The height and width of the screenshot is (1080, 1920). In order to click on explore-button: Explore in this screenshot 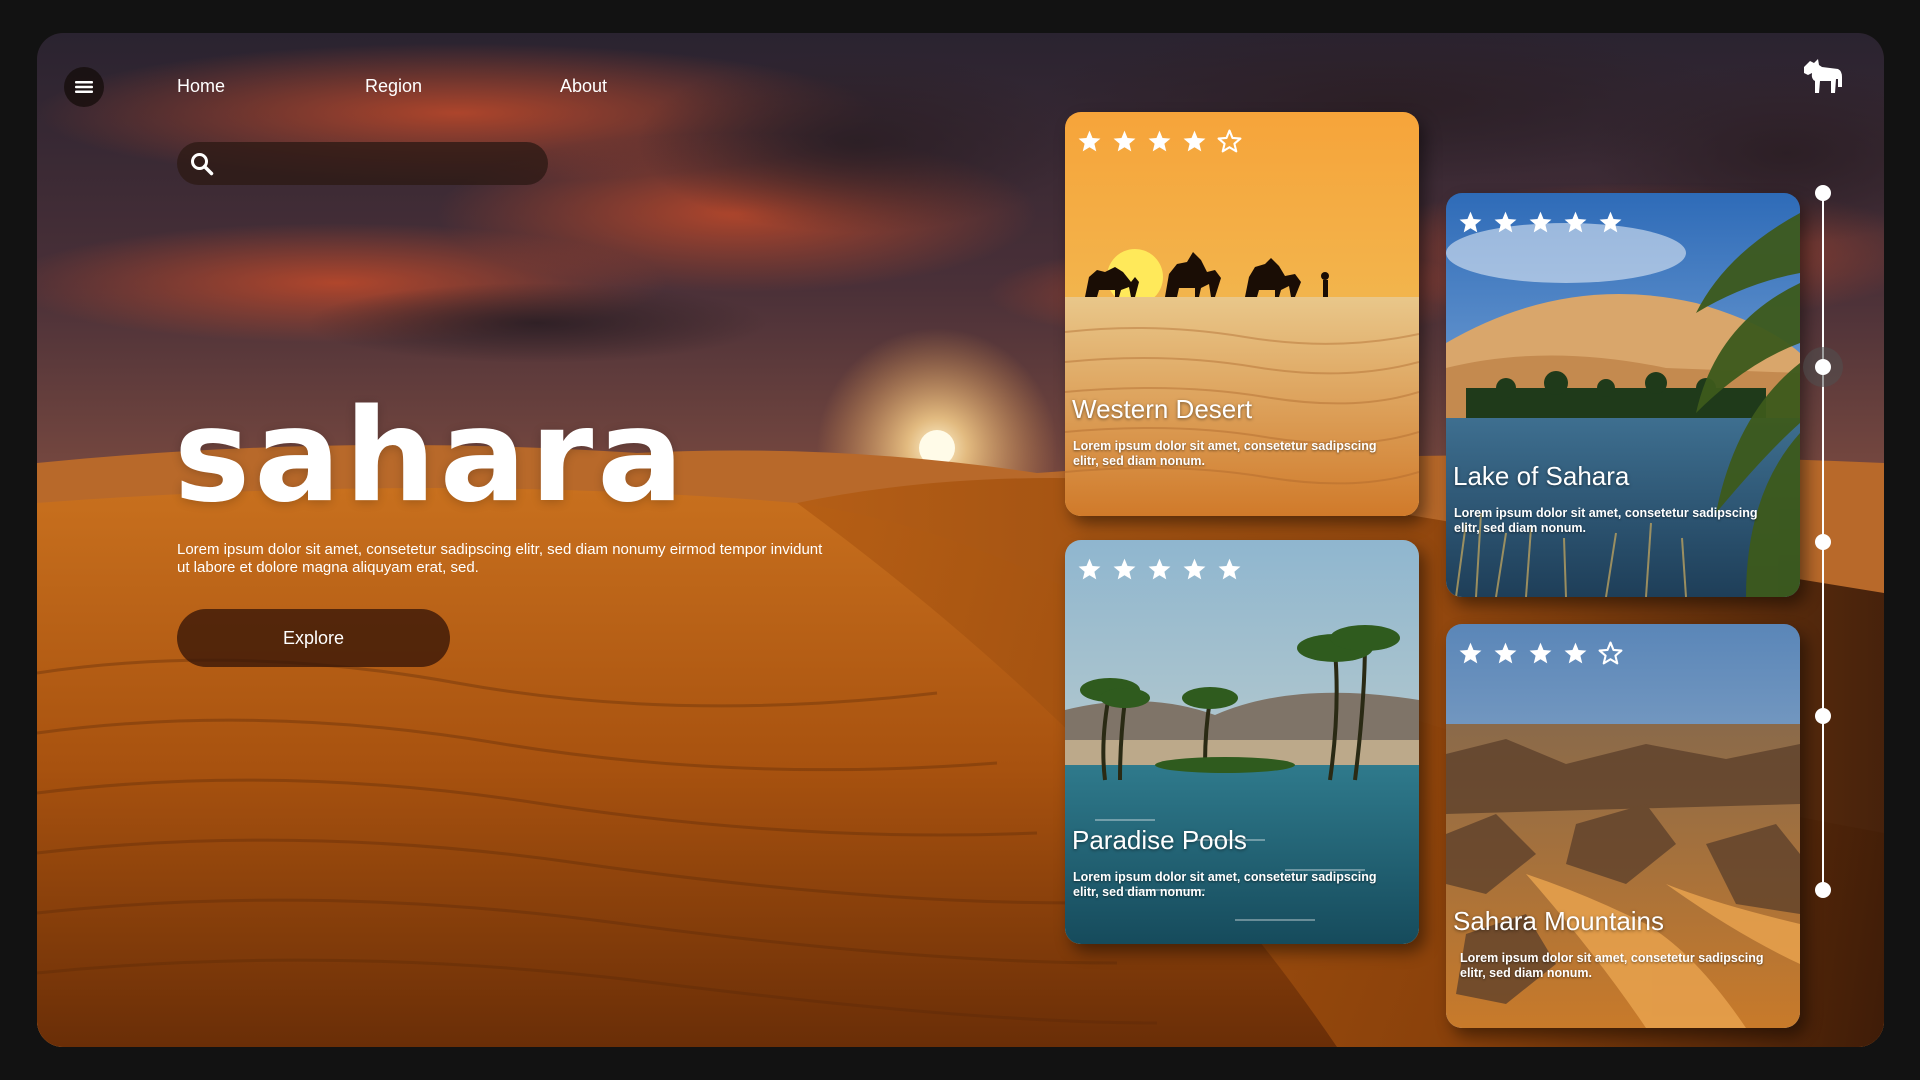, I will do `click(313, 638)`.